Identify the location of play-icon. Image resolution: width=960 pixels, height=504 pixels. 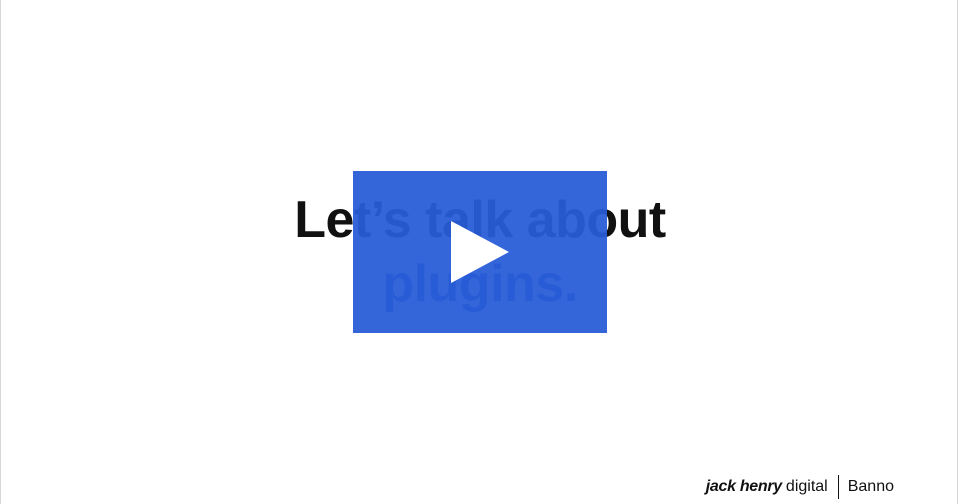
(480, 252).